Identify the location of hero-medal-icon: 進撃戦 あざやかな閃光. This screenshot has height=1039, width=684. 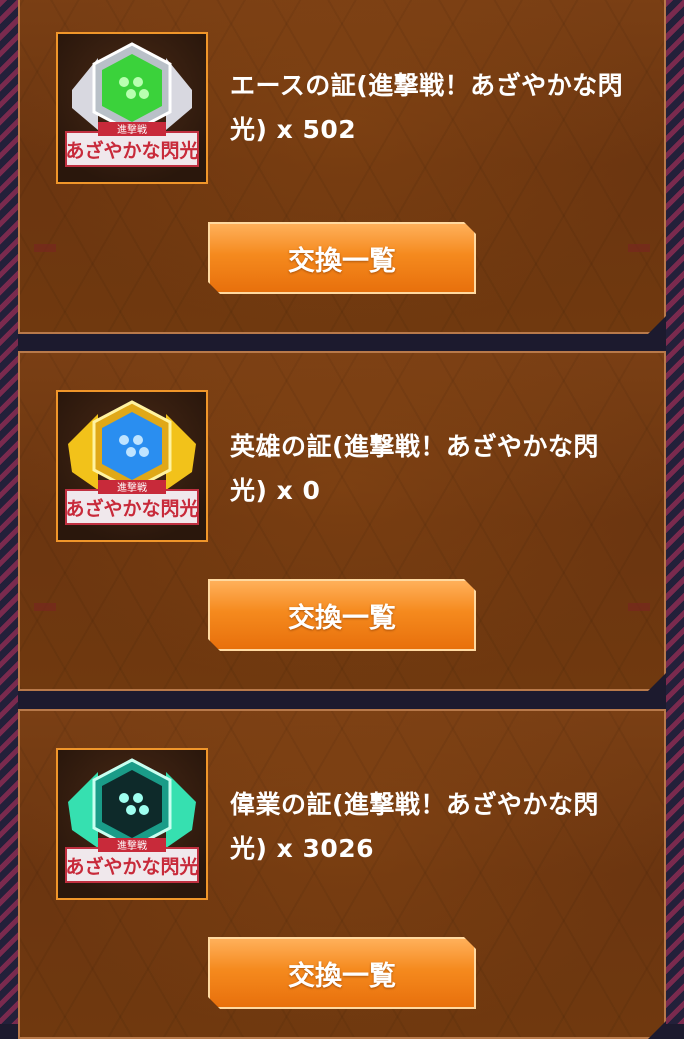
(132, 466).